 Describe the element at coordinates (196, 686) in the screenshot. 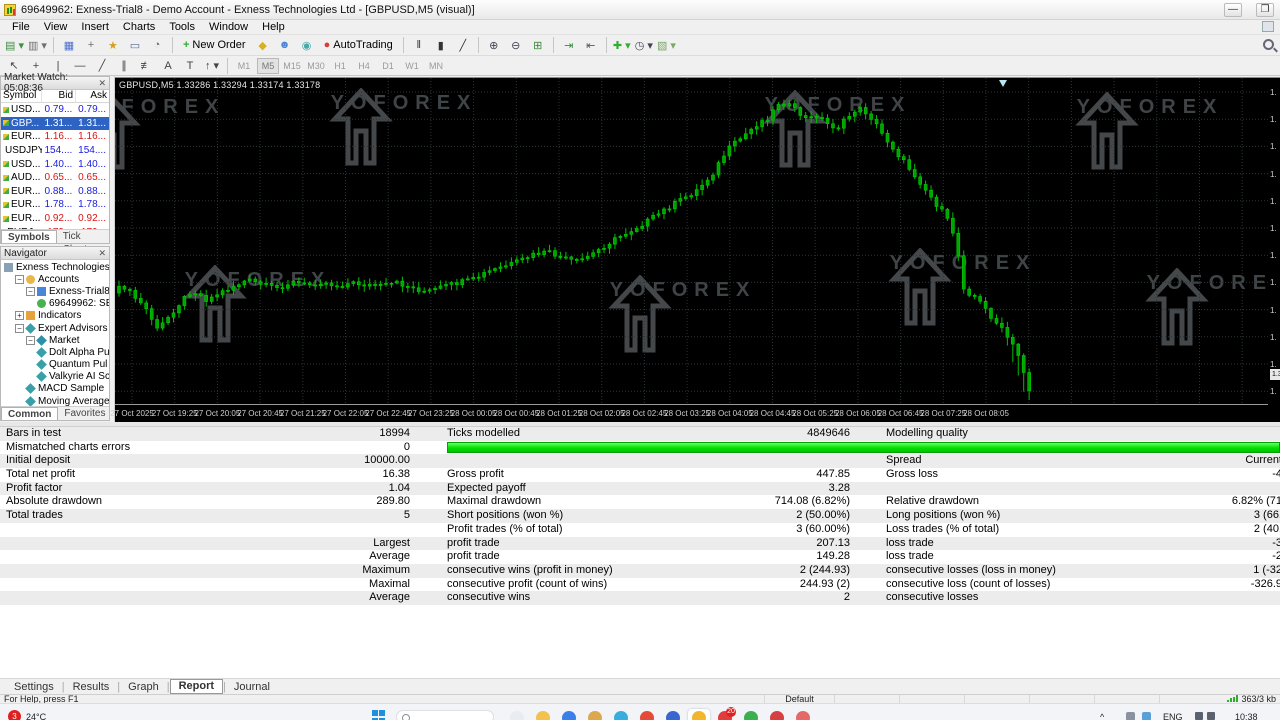

I see `tab-report: Report` at that location.